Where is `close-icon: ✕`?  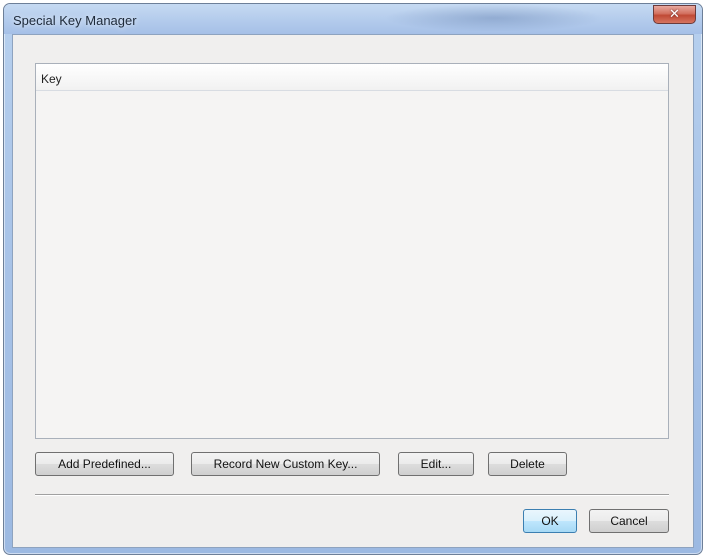 close-icon: ✕ is located at coordinates (674, 14).